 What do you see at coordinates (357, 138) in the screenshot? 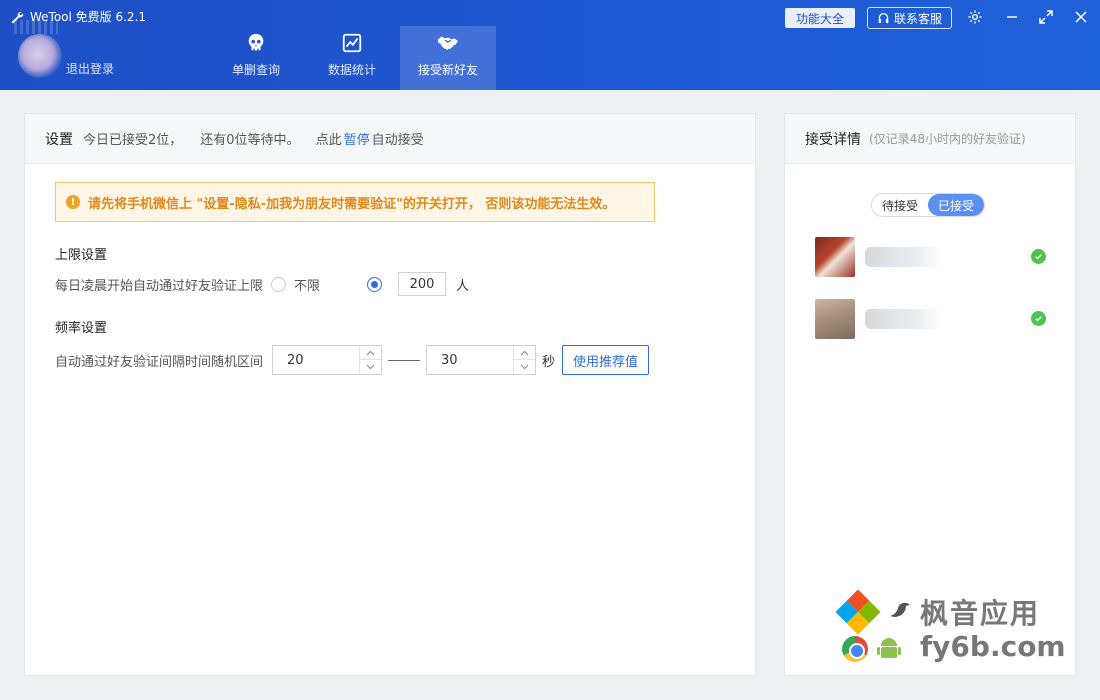
I see `pause-link: 暂停` at bounding box center [357, 138].